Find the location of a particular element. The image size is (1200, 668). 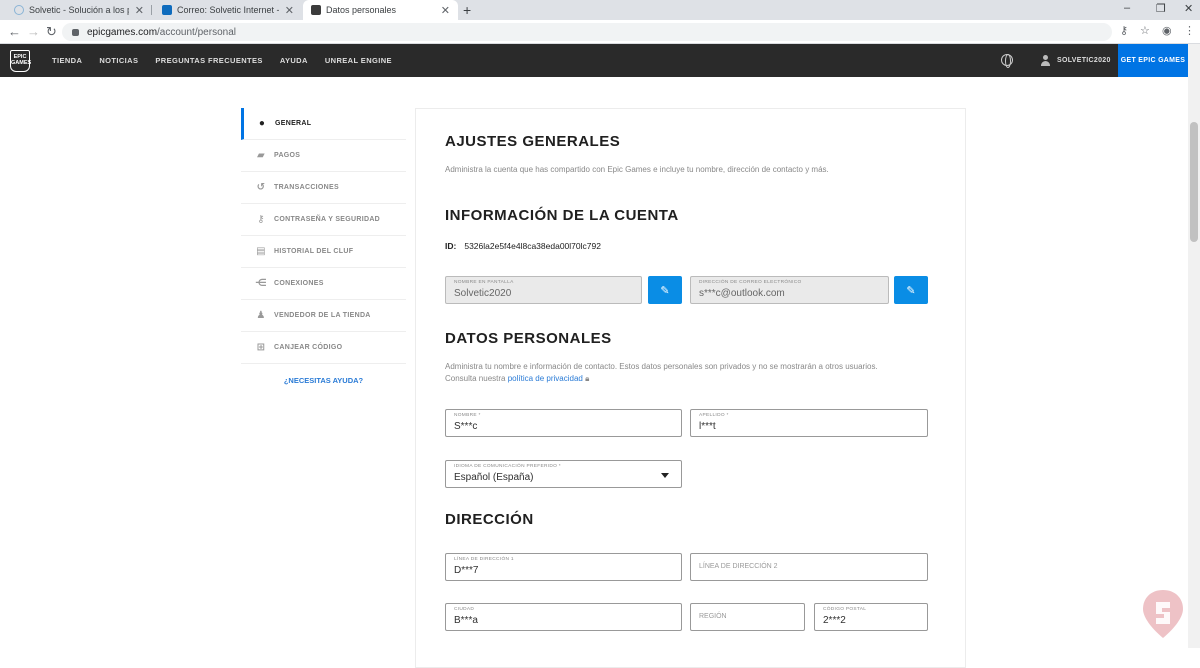

sidebar-item-transacciones: ↺ TRANSACCIONES is located at coordinates (323, 188).